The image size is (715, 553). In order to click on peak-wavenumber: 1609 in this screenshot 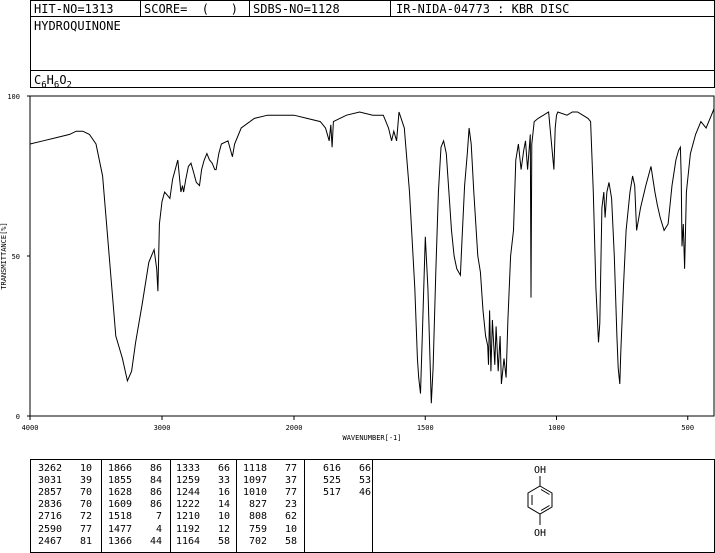, I will do `click(120, 505)`.